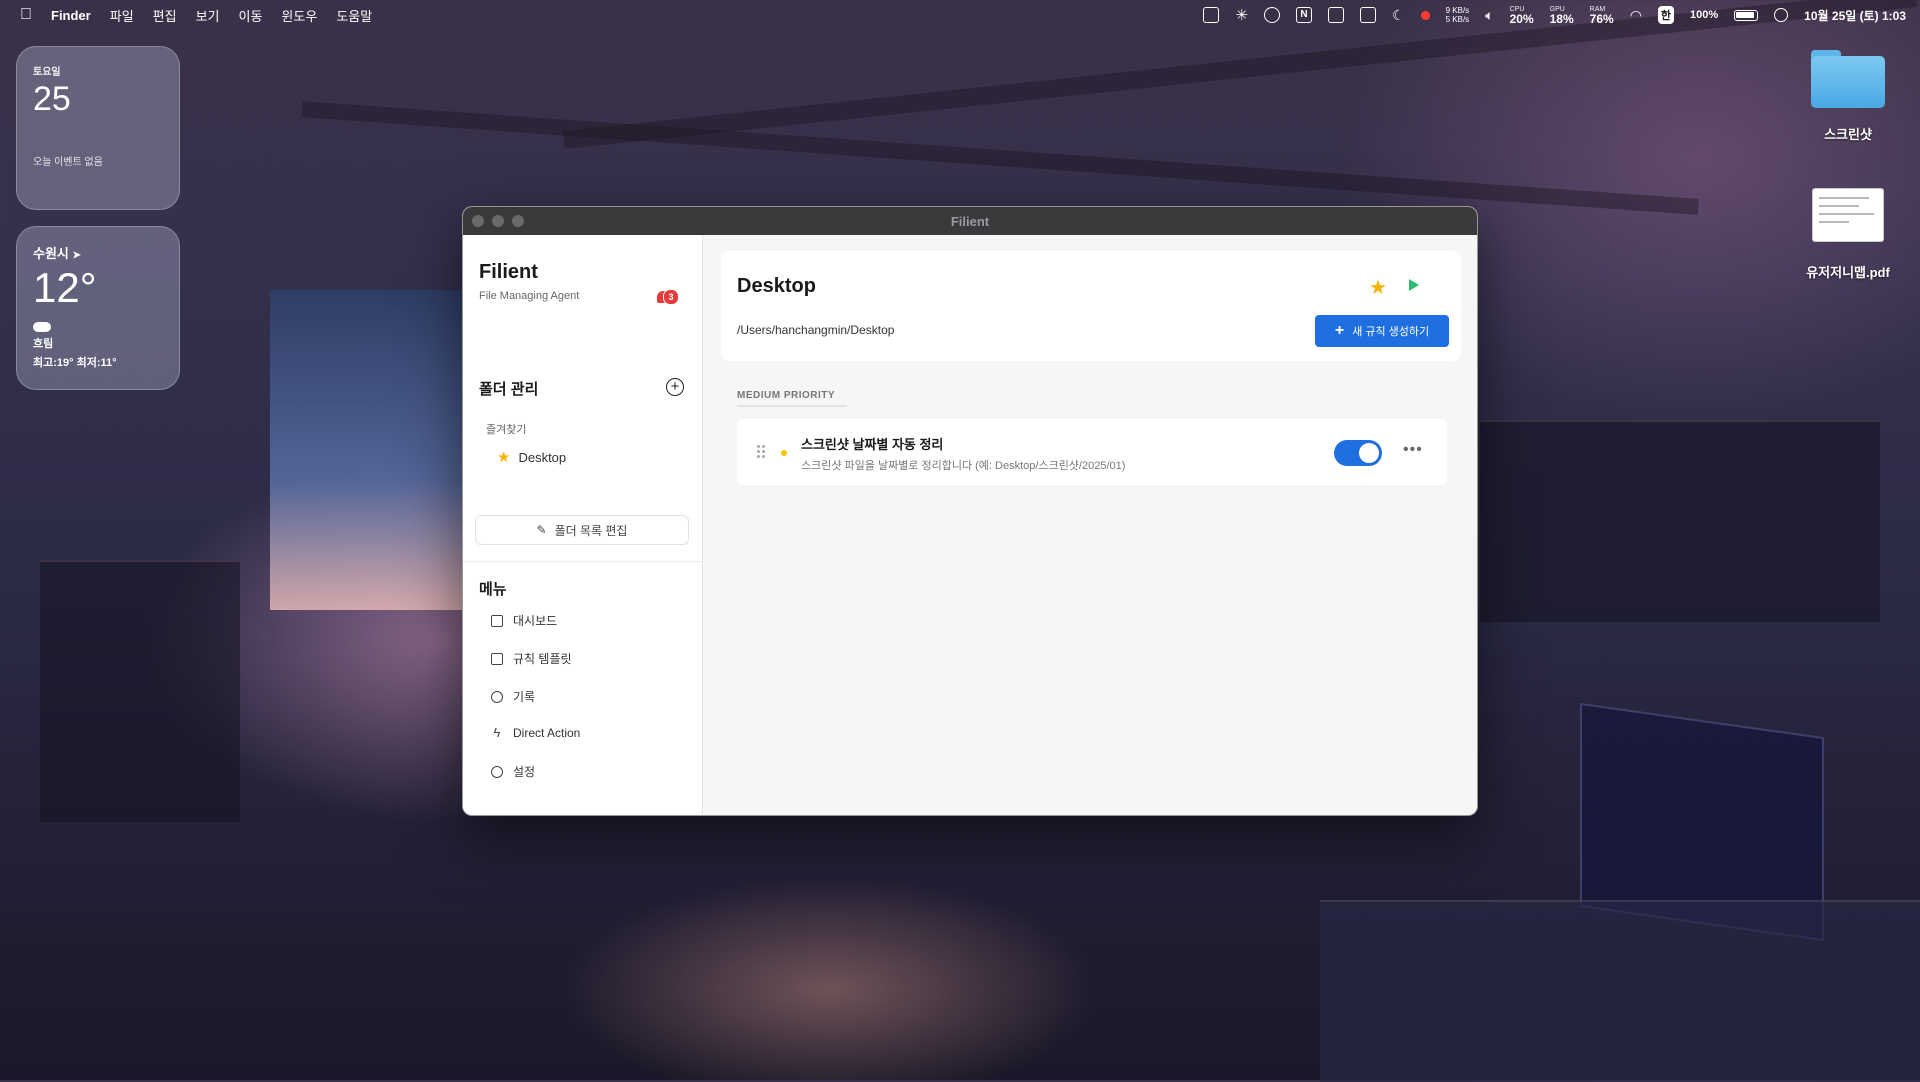 The width and height of the screenshot is (1920, 1082). I want to click on volume-icon: 🔈︎, so click(1489, 15).